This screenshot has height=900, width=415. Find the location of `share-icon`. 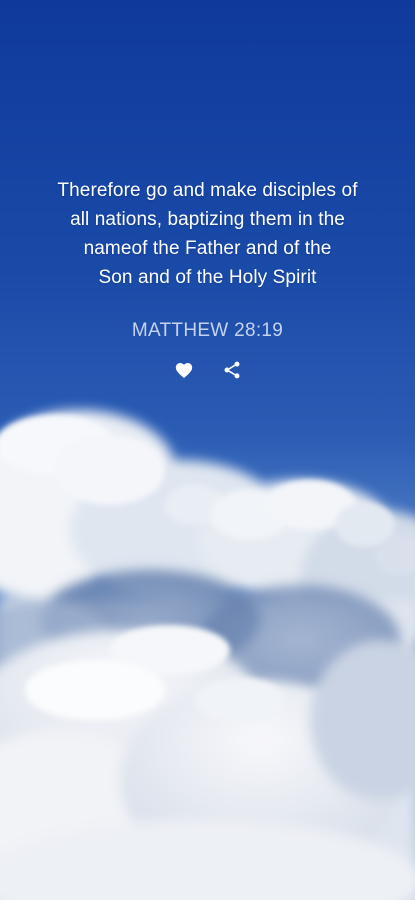

share-icon is located at coordinates (231, 370).